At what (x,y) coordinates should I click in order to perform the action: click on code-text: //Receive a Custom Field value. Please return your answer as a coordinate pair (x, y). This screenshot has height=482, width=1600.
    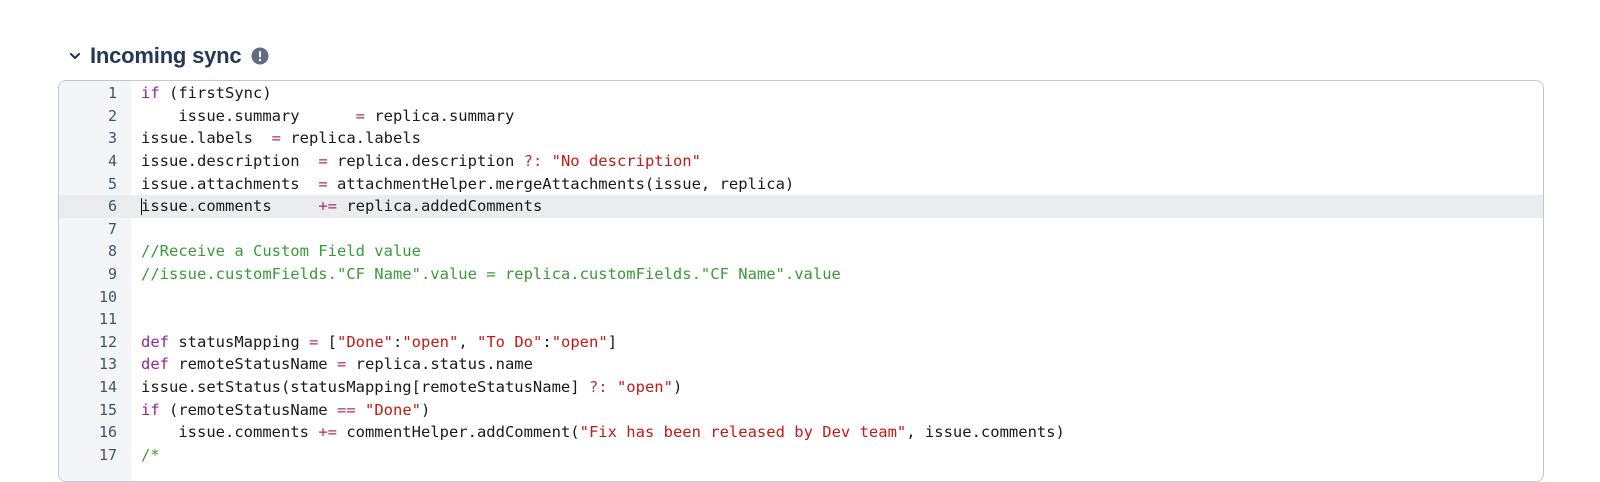
    Looking at the image, I should click on (281, 251).